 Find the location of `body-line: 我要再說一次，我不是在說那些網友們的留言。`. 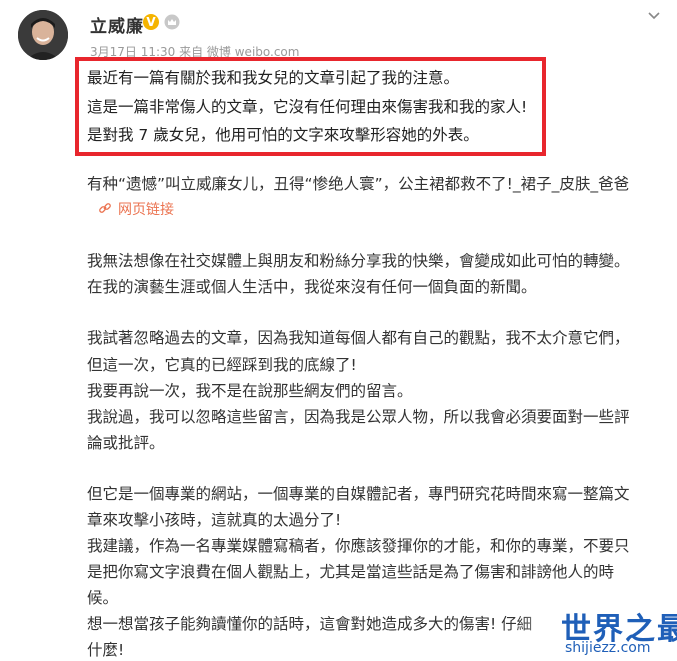

body-line: 我要再說一次，我不是在說那些網友們的留言。 is located at coordinates (250, 391).